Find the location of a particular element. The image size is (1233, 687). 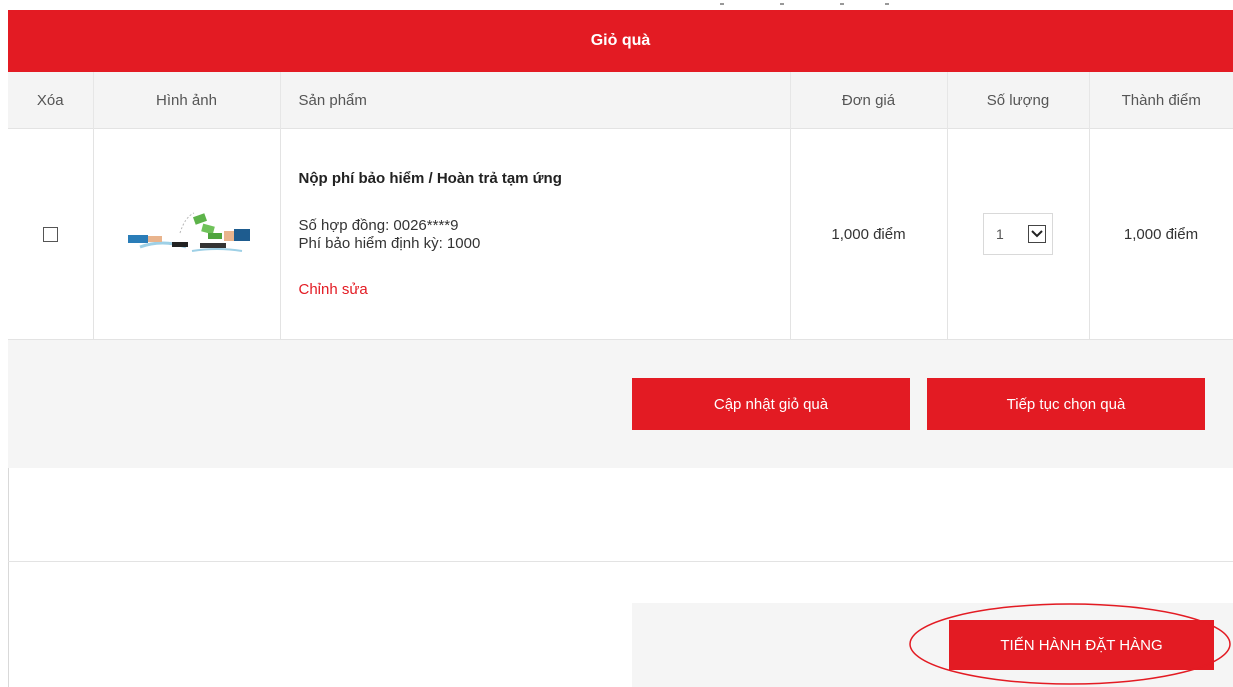

unit-price-cell: 1,000 điểm is located at coordinates (868, 234).